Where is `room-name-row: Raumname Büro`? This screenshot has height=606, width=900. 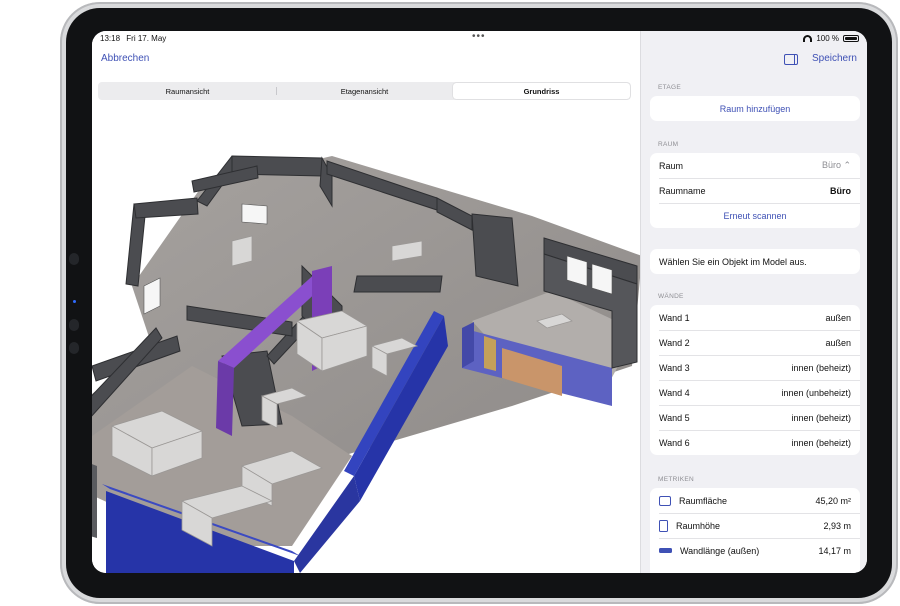 room-name-row: Raumname Büro is located at coordinates (755, 190).